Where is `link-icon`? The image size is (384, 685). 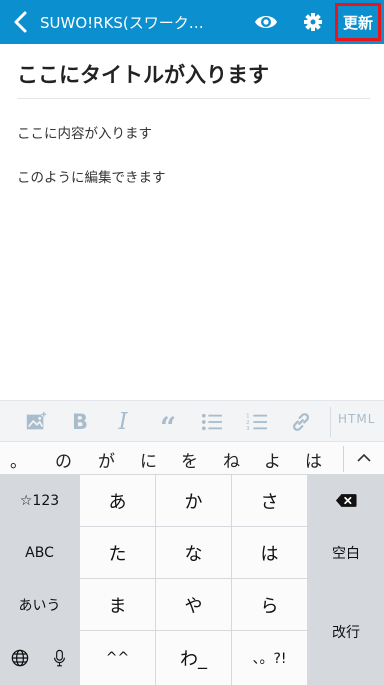
link-icon is located at coordinates (301, 422).